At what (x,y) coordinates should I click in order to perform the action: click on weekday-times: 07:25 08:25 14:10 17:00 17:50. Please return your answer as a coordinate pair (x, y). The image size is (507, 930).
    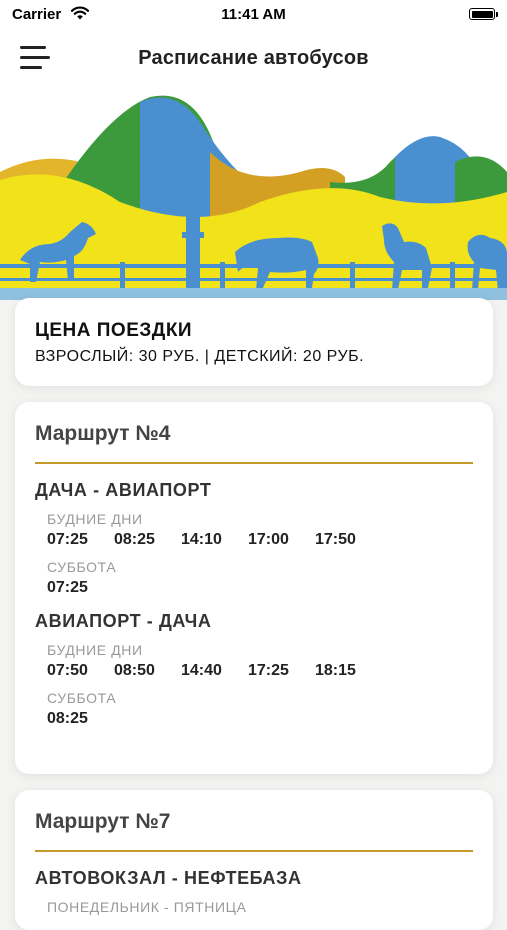
    Looking at the image, I should click on (260, 540).